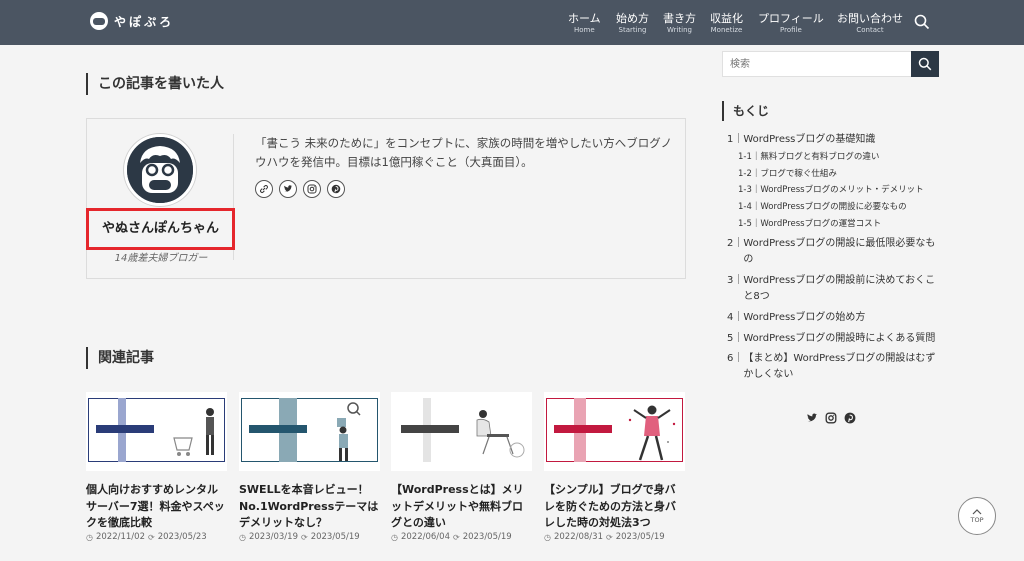  I want to click on toc-sub-item: 1-4｜ WordPressブログの開設に必要なもの, so click(838, 207).